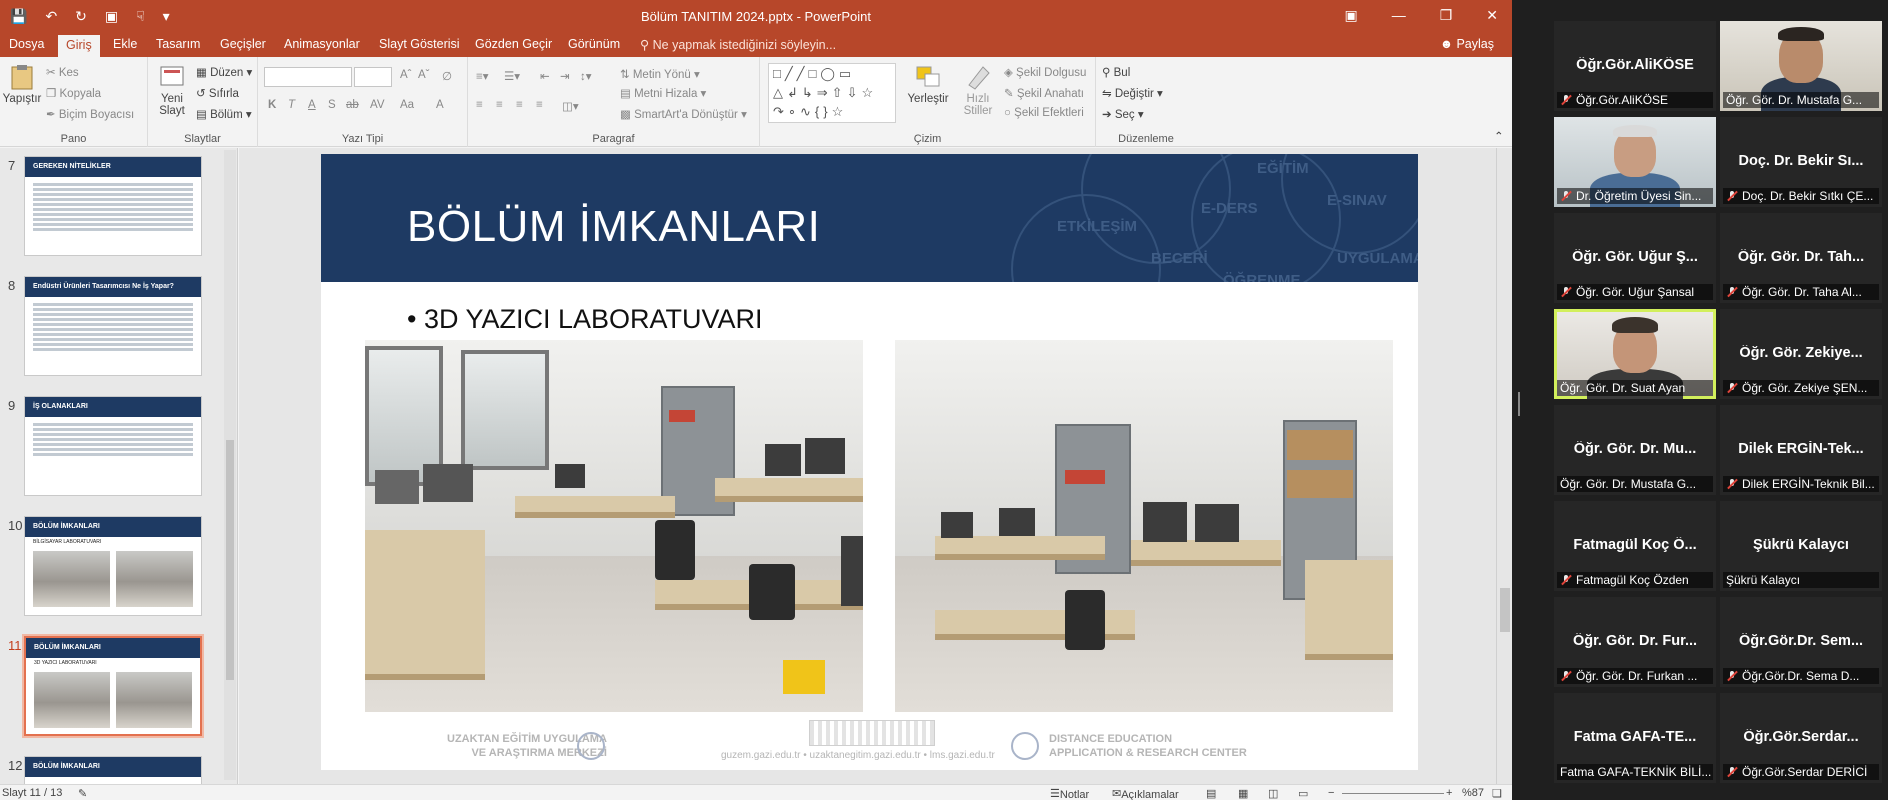 This screenshot has height=800, width=1888. I want to click on zoom-level: %87, so click(1473, 793).